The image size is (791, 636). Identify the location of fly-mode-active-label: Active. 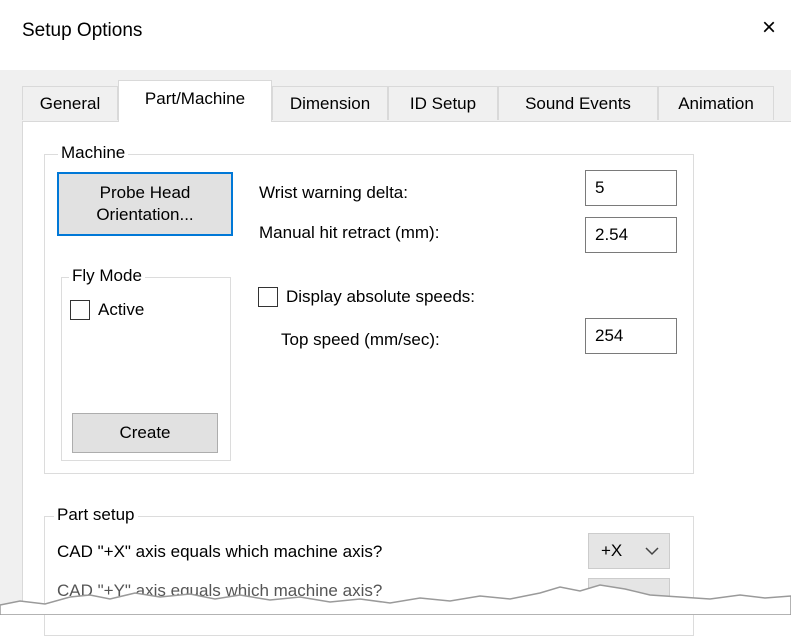
(121, 309).